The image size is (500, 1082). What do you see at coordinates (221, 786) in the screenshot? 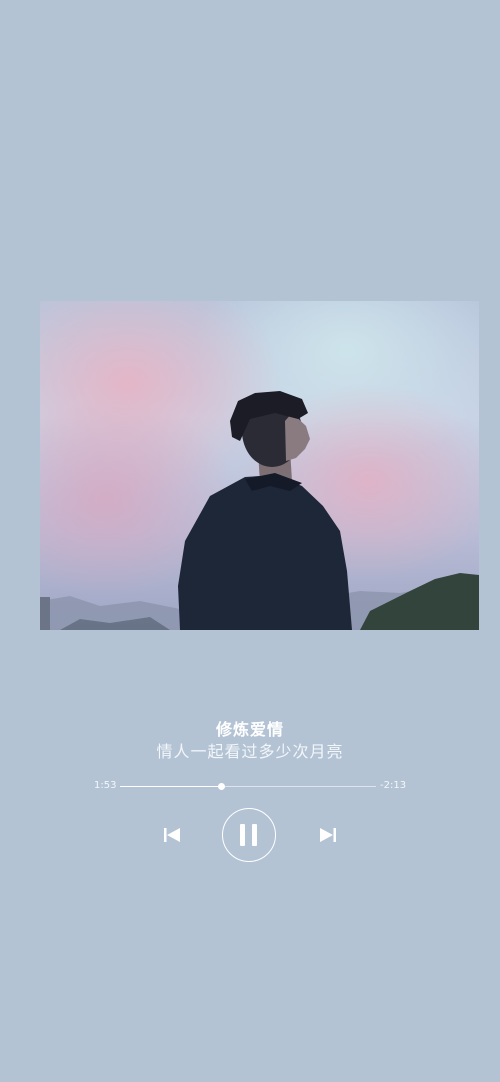
I see `progress-thumb` at bounding box center [221, 786].